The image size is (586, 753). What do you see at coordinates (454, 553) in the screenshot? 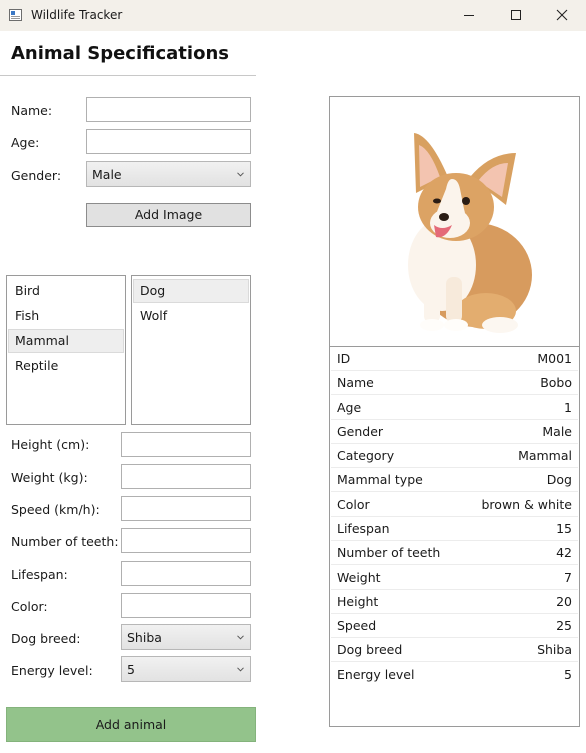
I see `detail-row-teeth: Number of teeth 42` at bounding box center [454, 553].